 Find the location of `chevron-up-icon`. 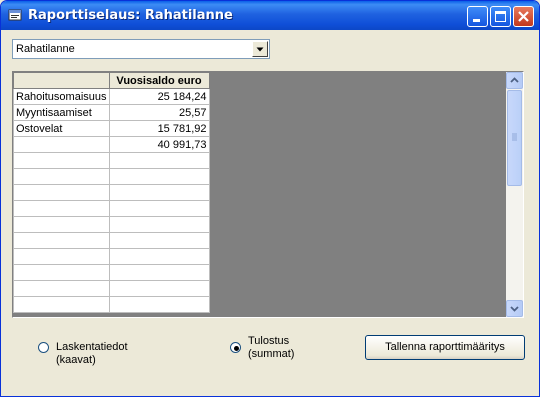

chevron-up-icon is located at coordinates (514, 80).